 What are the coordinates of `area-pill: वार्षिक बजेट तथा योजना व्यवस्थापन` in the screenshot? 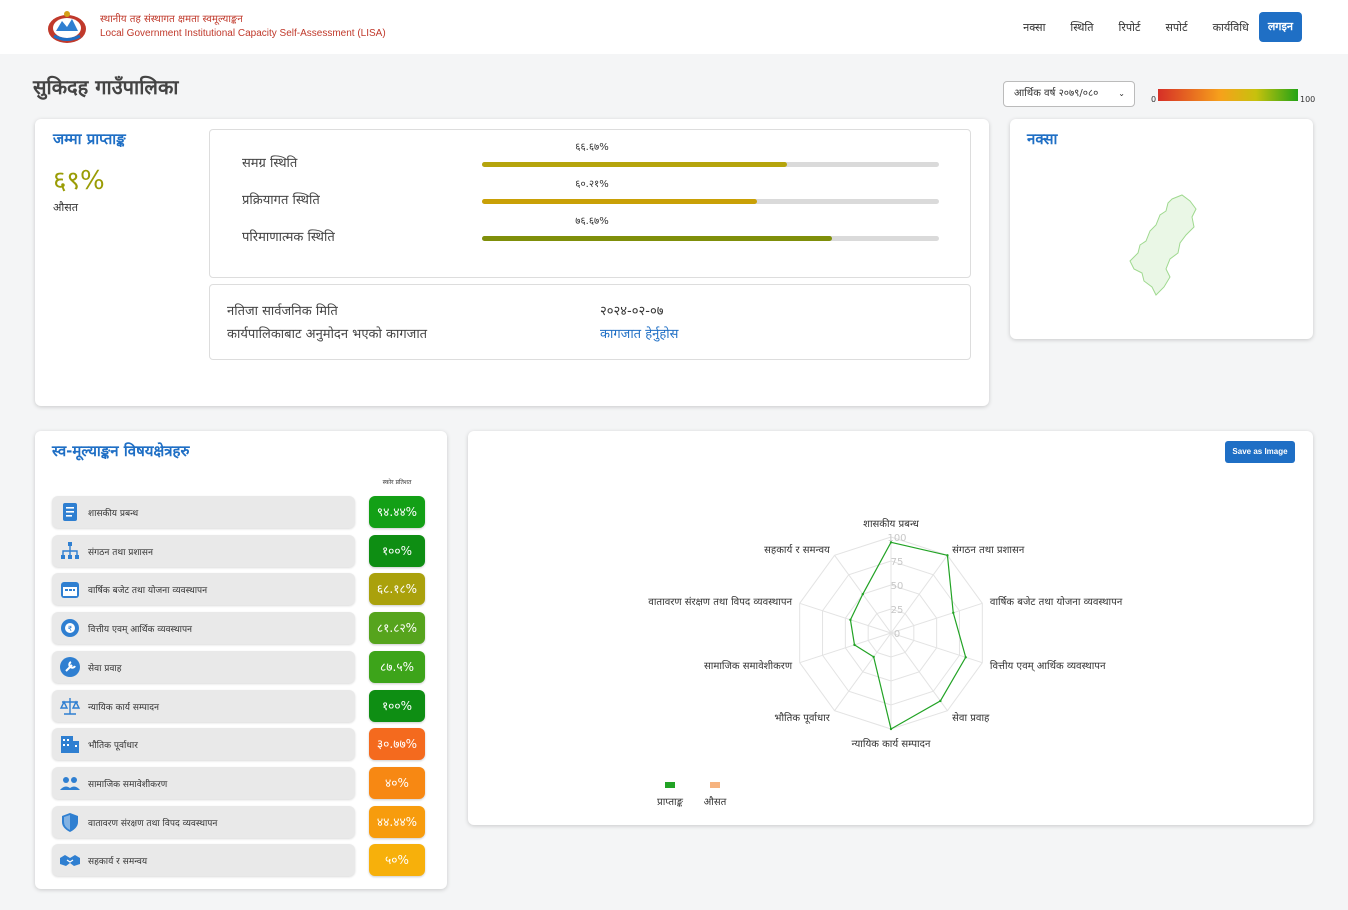 It's located at (203, 589).